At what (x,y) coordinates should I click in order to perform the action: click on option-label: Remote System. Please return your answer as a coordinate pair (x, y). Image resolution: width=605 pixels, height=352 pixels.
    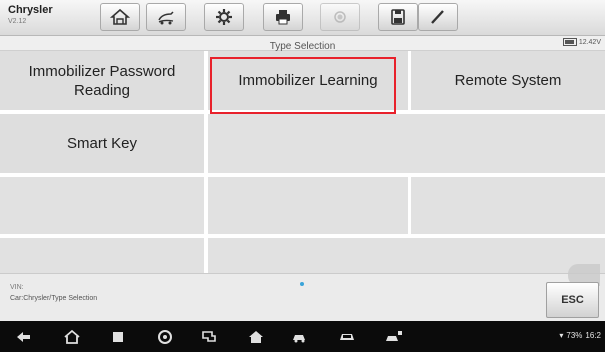
    Looking at the image, I should click on (508, 80).